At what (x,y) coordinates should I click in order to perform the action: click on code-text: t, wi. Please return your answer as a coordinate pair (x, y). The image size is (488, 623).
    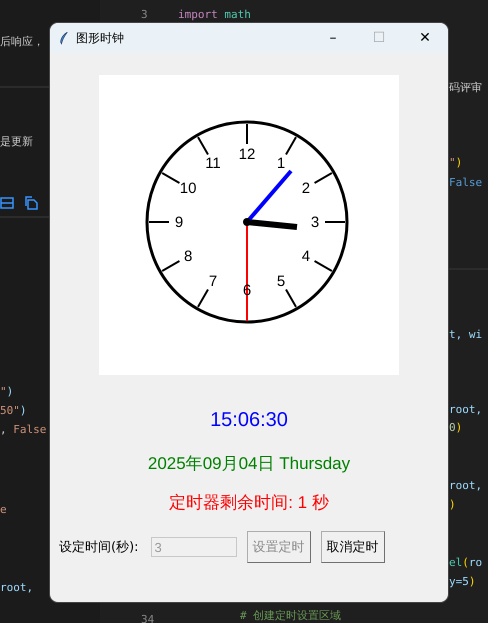
    Looking at the image, I should click on (465, 335).